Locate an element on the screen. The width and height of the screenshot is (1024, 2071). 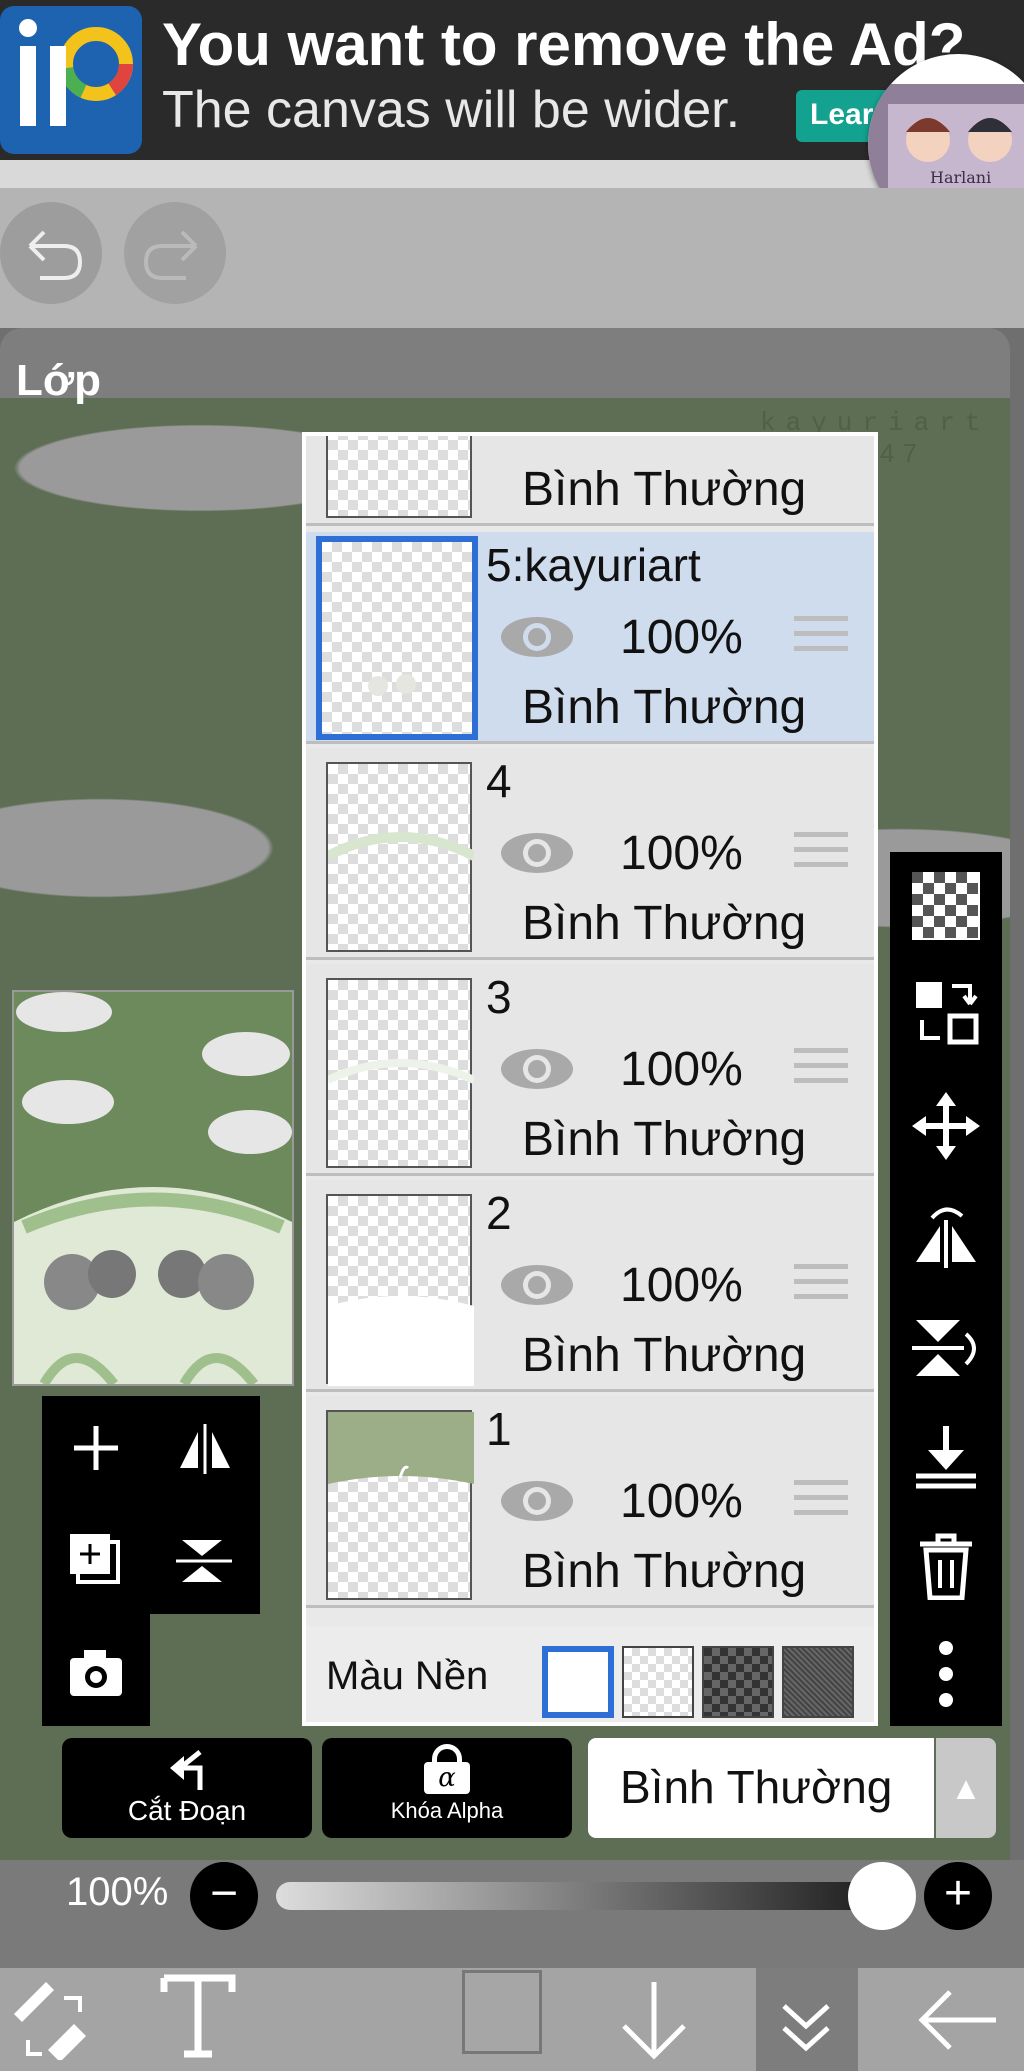
arrow-left-icon is located at coordinates (957, 2020).